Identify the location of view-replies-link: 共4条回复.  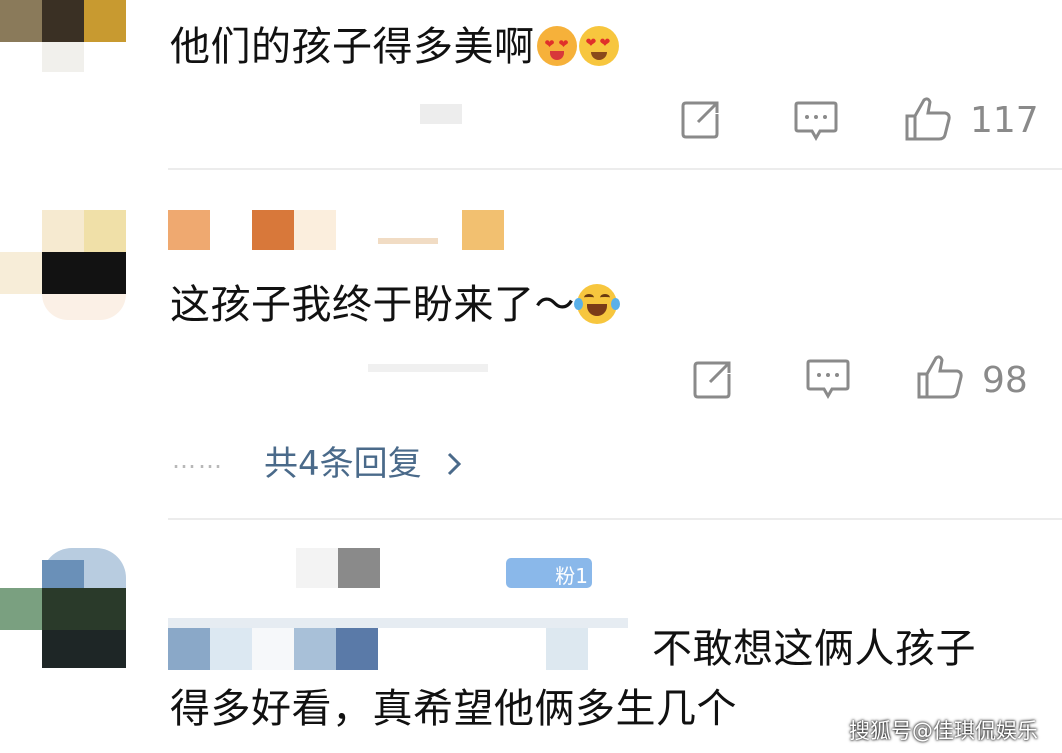
(363, 460).